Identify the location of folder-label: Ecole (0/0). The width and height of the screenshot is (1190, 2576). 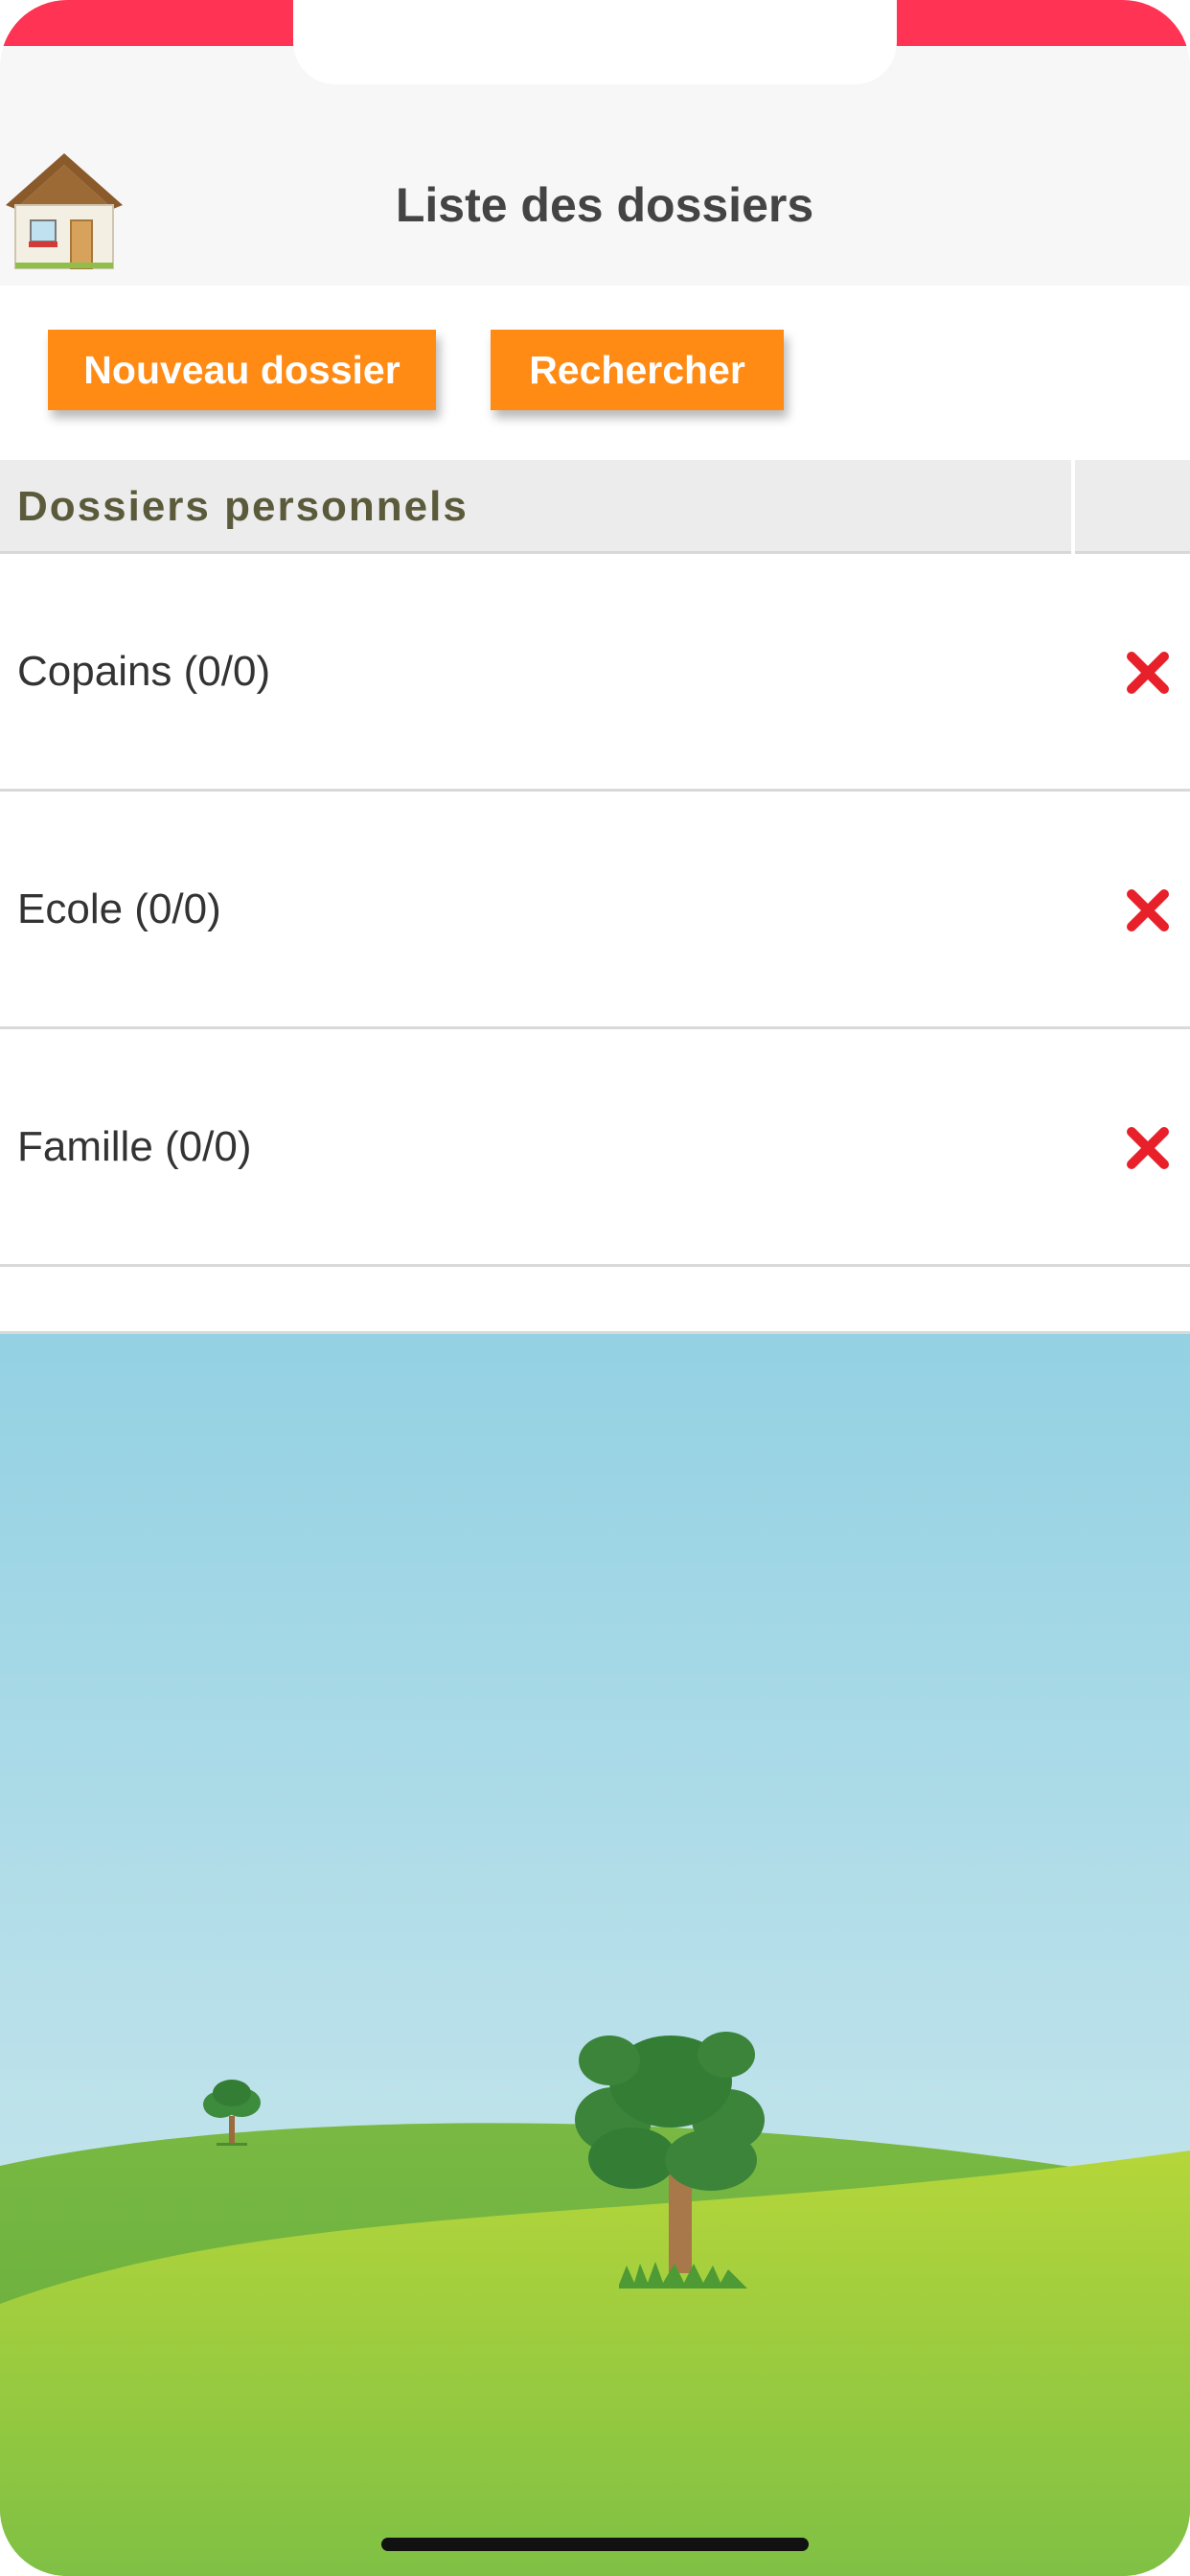
(119, 909).